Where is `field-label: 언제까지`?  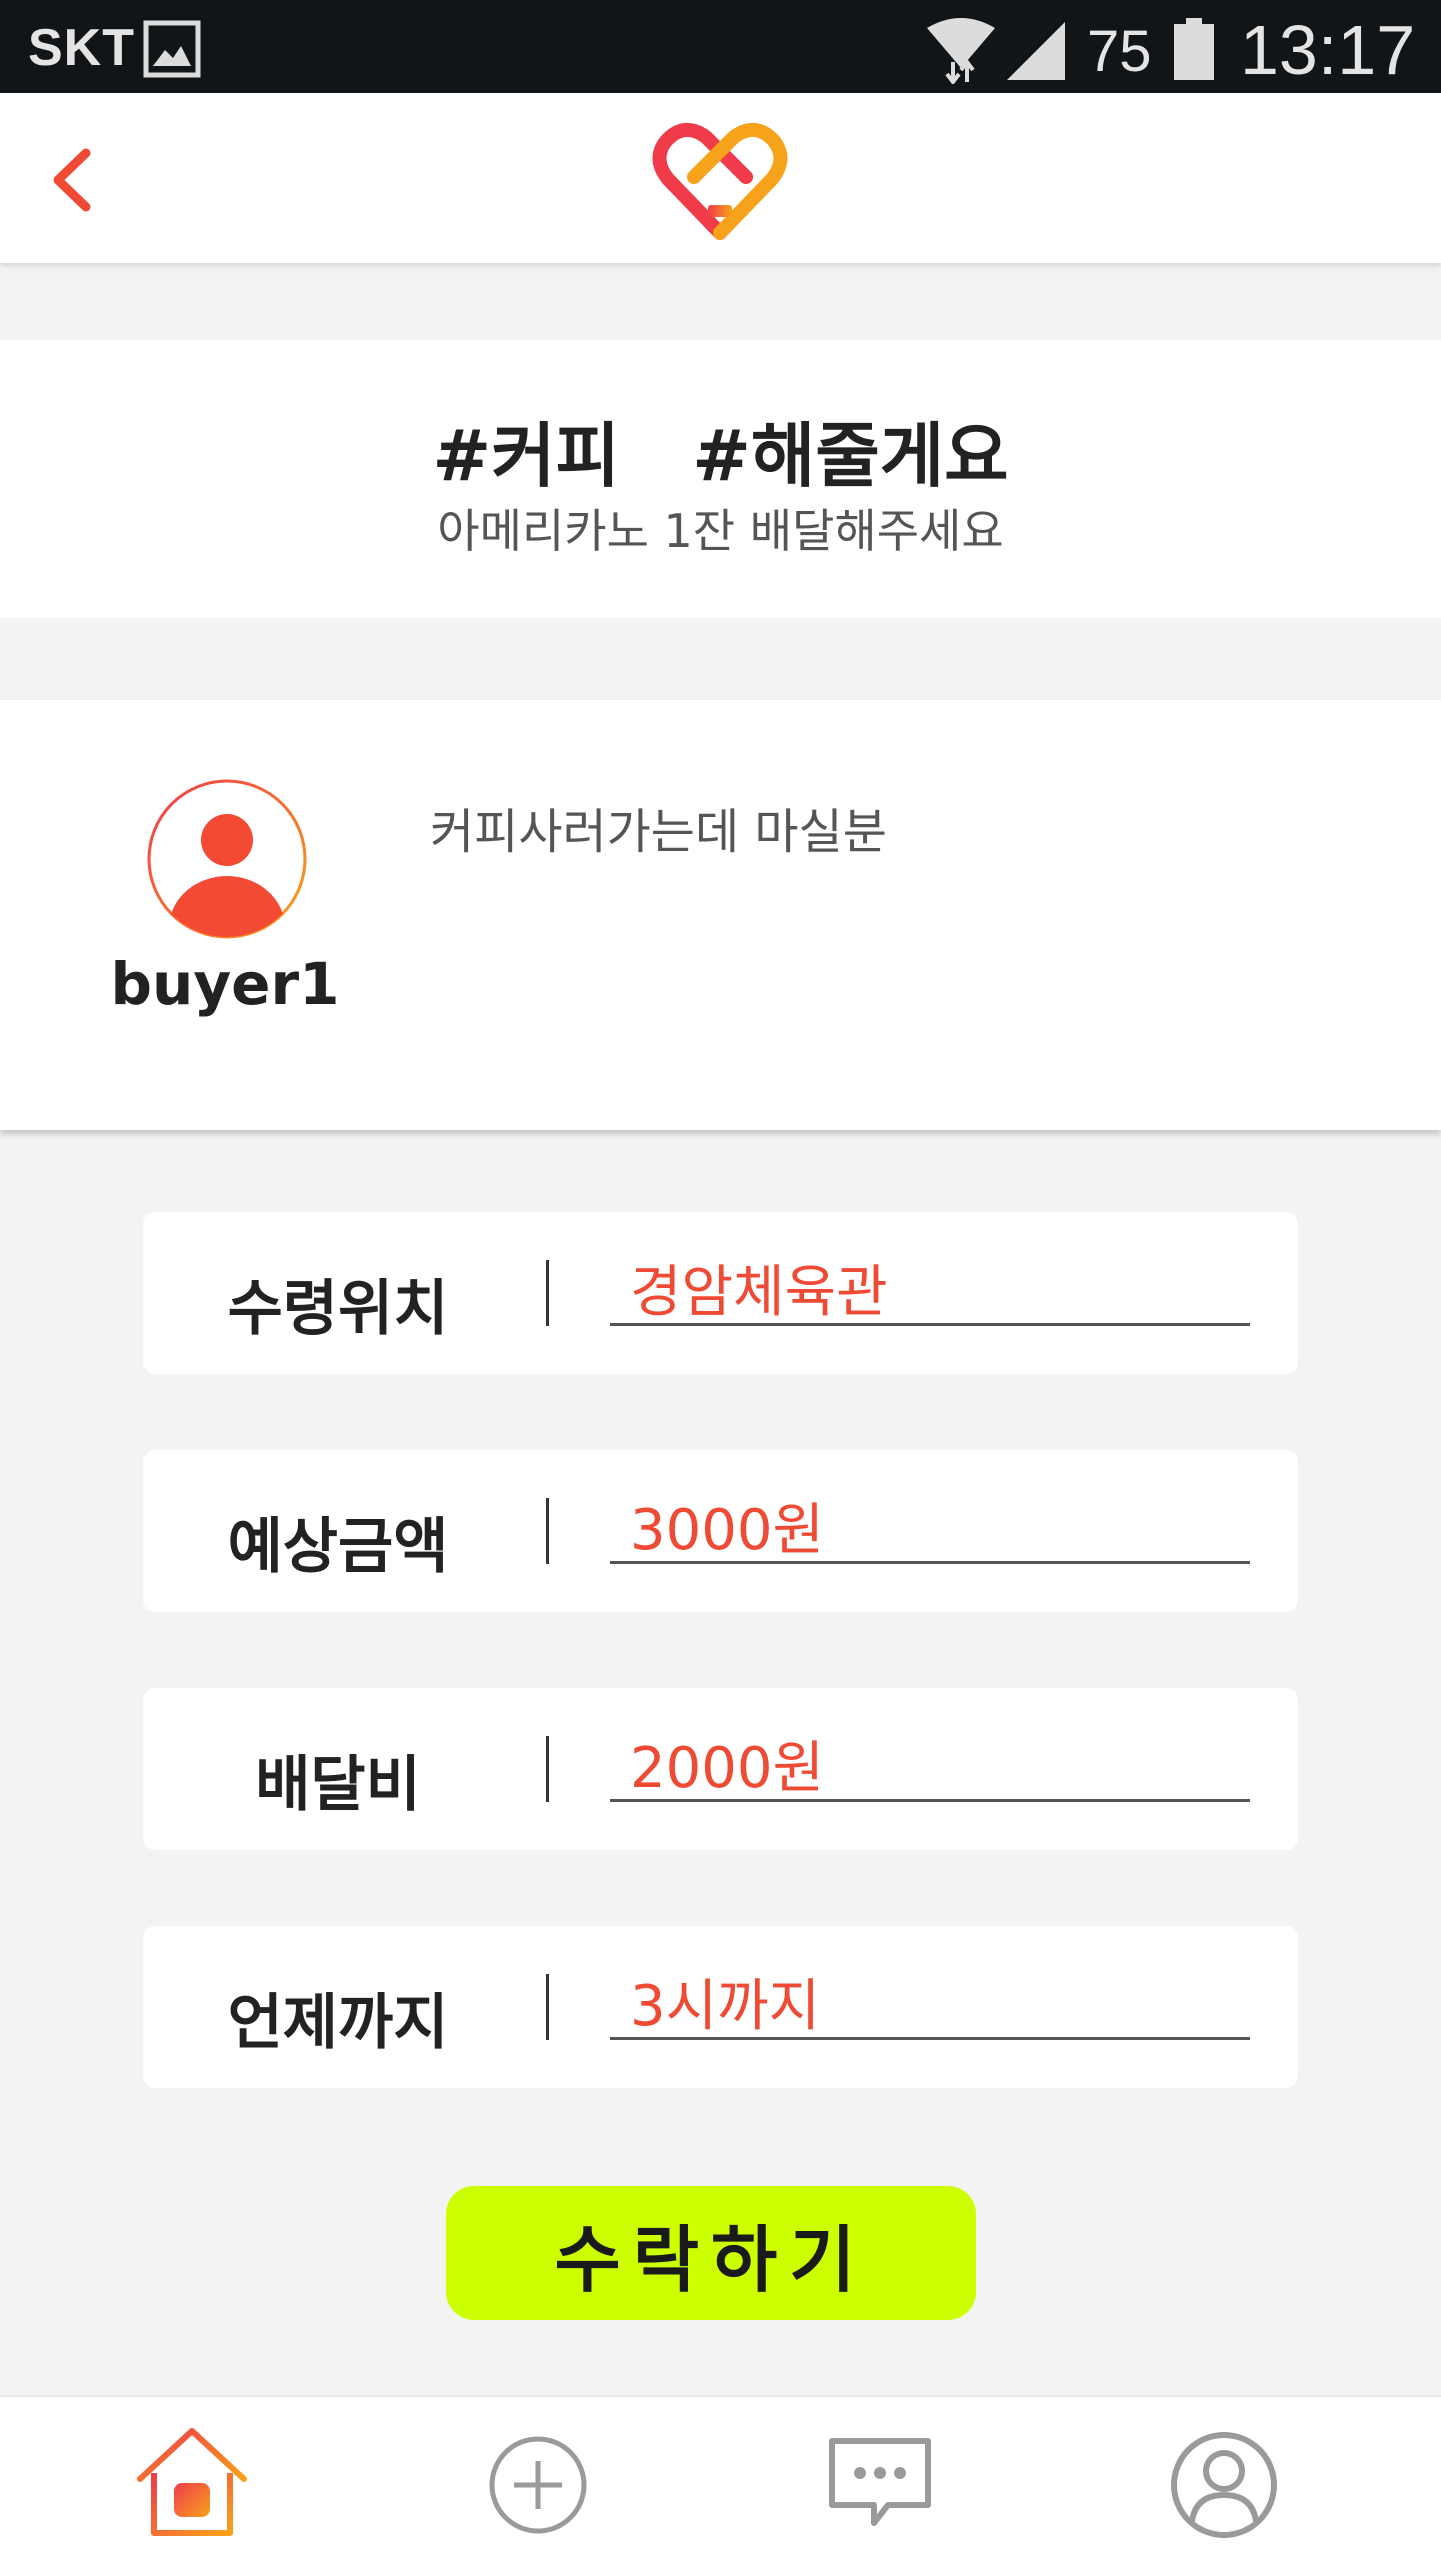 field-label: 언제까지 is located at coordinates (338, 2023).